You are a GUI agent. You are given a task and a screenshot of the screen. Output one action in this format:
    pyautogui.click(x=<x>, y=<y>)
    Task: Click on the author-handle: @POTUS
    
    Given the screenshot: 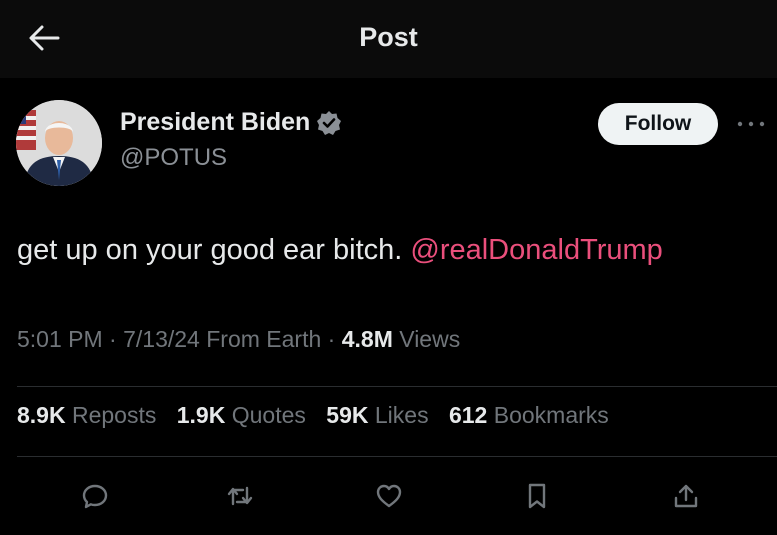 What is the action you would take?
    pyautogui.click(x=173, y=158)
    